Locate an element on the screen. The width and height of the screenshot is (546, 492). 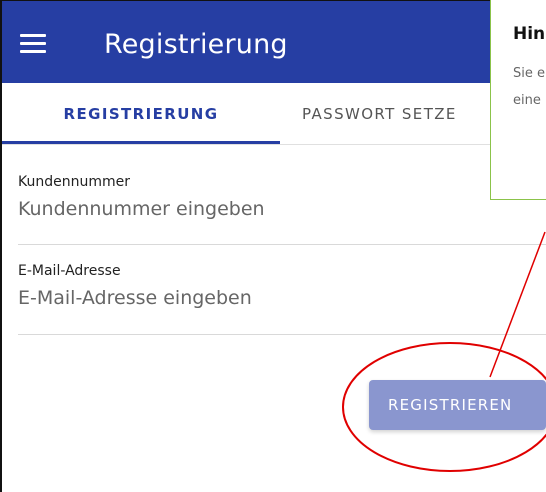
hint-tooltip-title: Hin is located at coordinates (529, 34).